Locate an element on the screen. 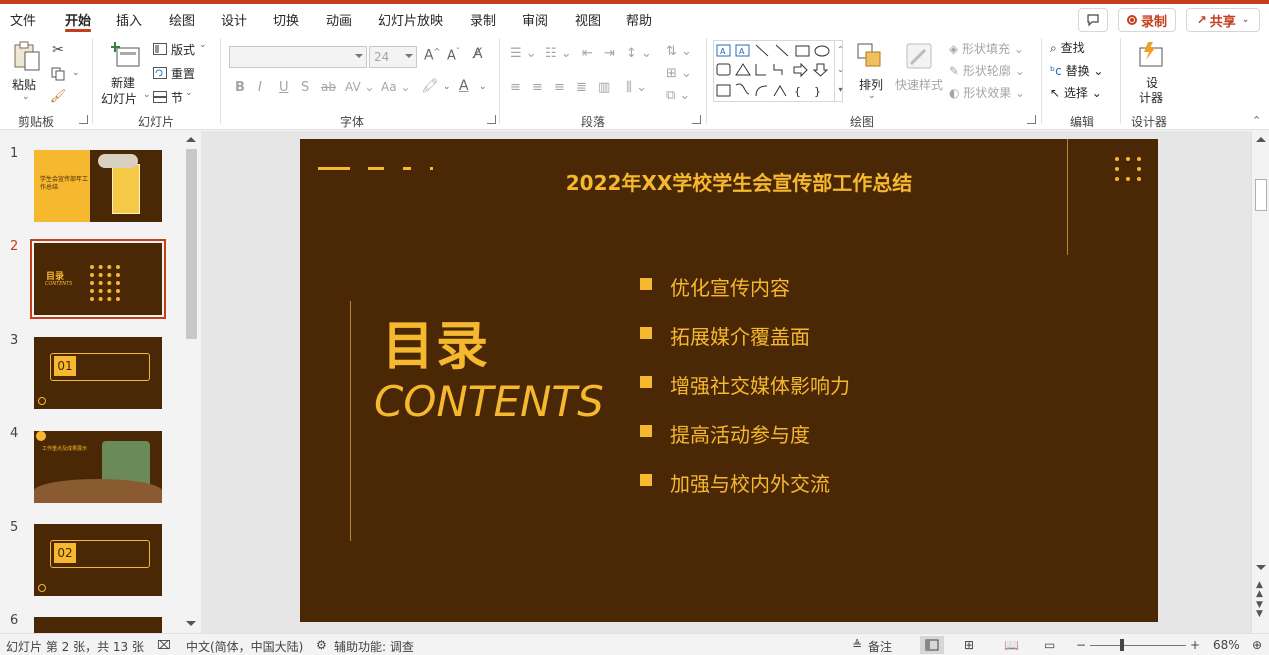  accessibility-status: 辅助功能: 调查 is located at coordinates (374, 646).